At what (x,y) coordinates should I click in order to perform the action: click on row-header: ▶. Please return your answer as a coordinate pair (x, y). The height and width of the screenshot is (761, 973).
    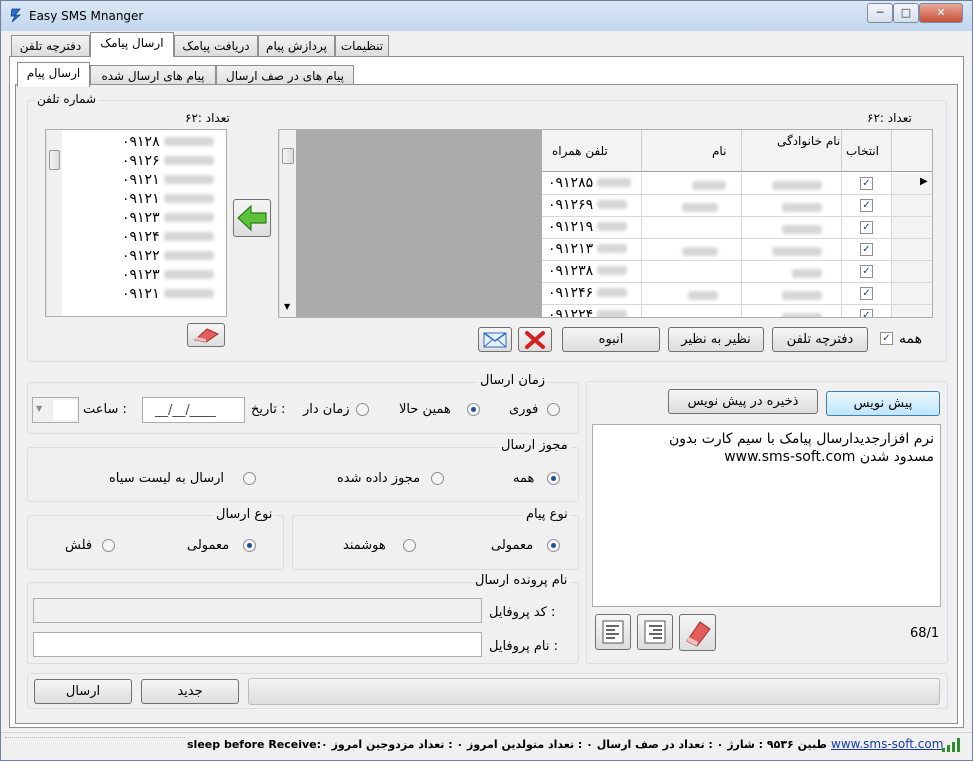
    Looking at the image, I should click on (912, 184).